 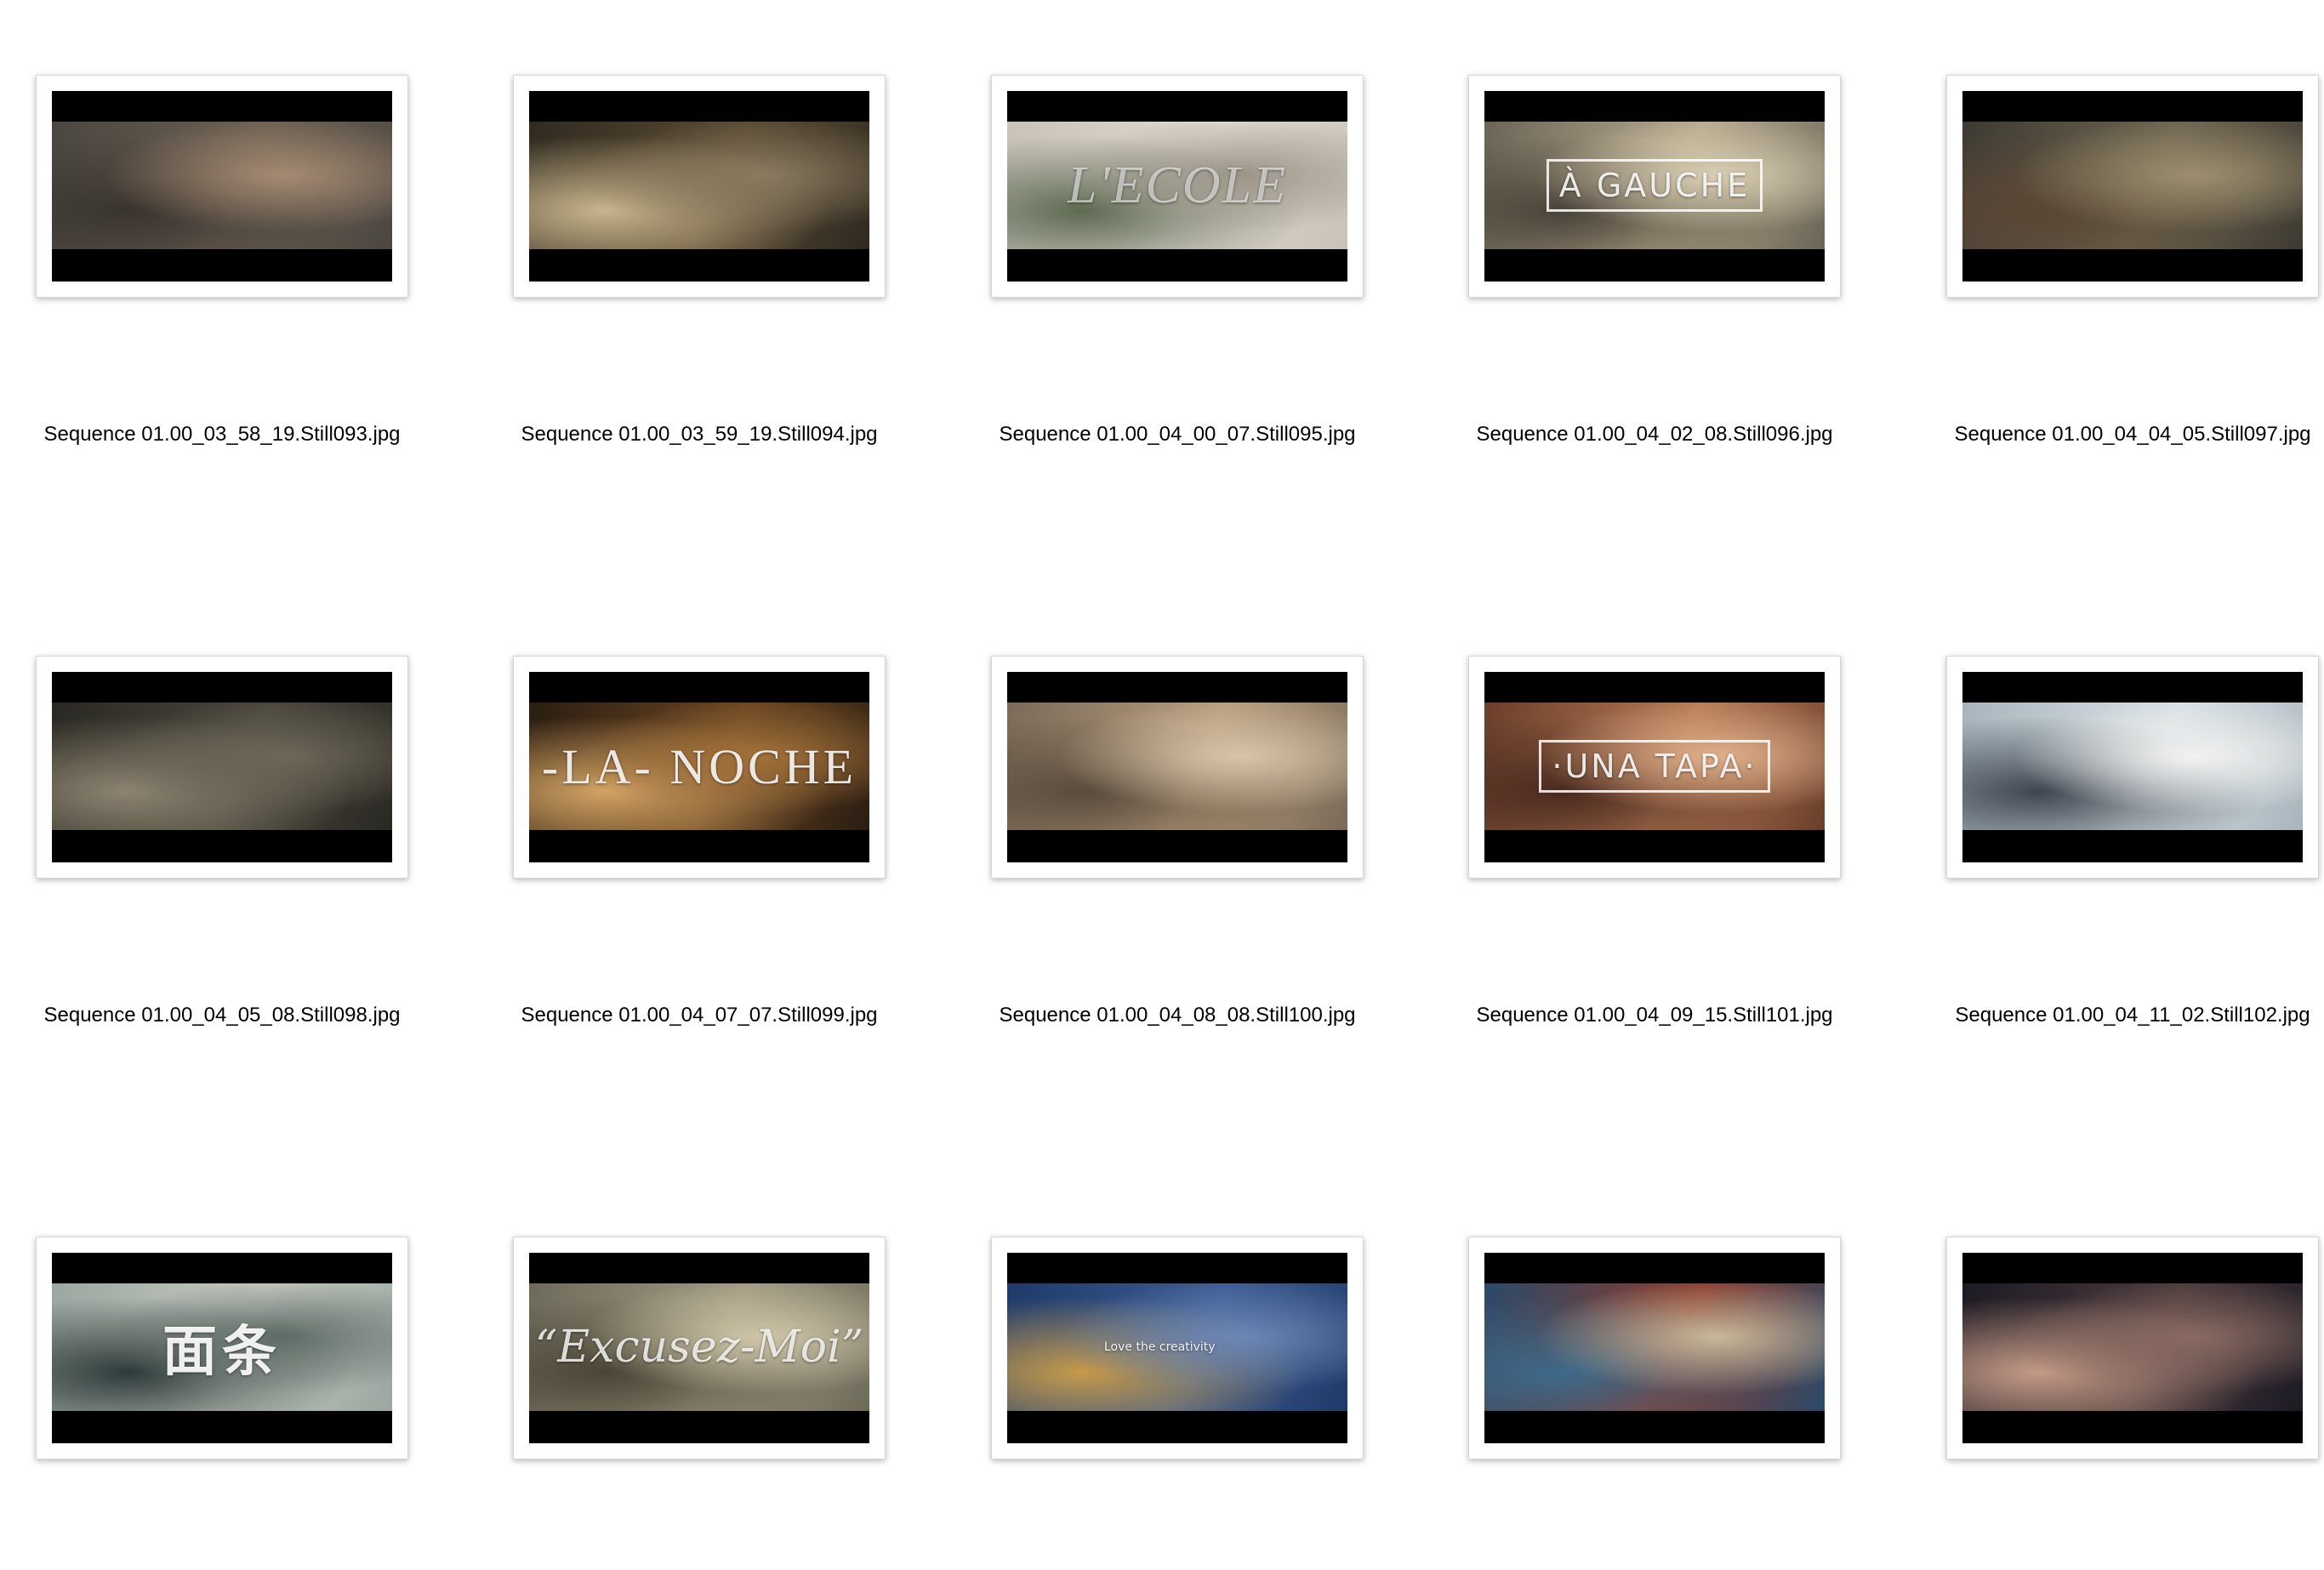 I want to click on still-frame-image: -LA- NOCHE, so click(x=699, y=766).